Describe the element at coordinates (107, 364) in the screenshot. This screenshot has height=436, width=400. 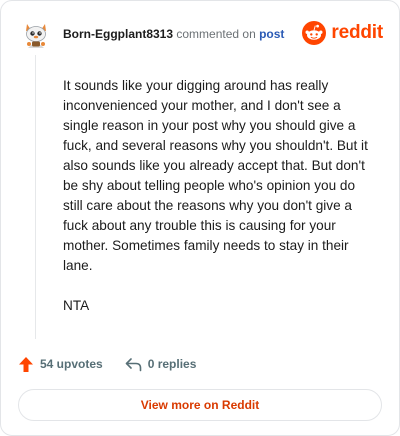
I see `comment-actions: 54 upvotes 0 replies` at that location.